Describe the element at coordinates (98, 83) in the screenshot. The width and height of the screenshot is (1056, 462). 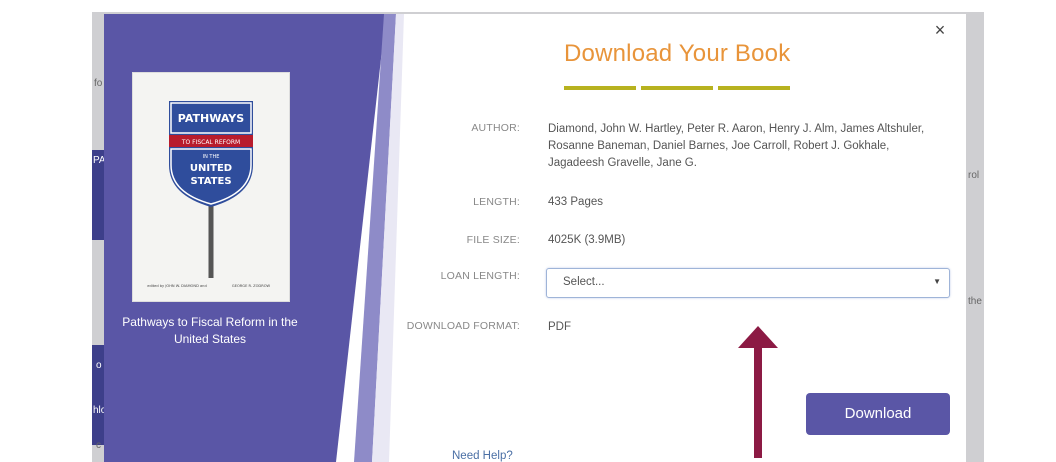
I see `background-text: fo` at that location.